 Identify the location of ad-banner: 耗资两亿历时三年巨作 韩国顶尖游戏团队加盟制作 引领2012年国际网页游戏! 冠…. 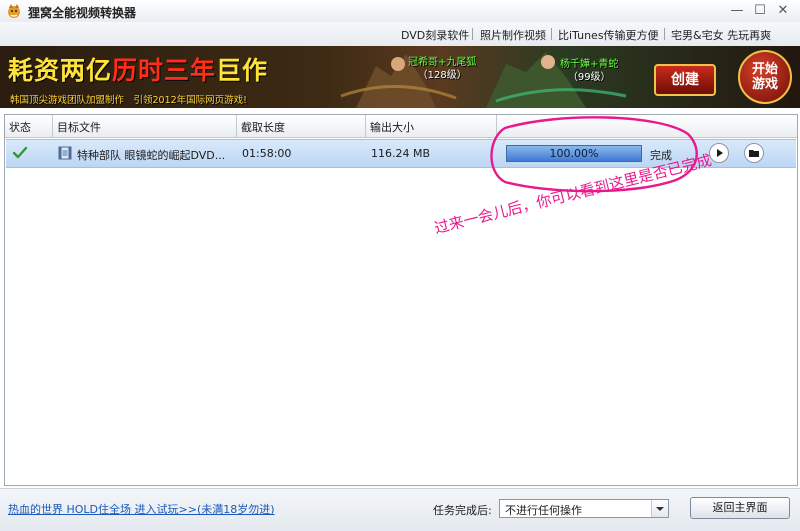
(400, 77).